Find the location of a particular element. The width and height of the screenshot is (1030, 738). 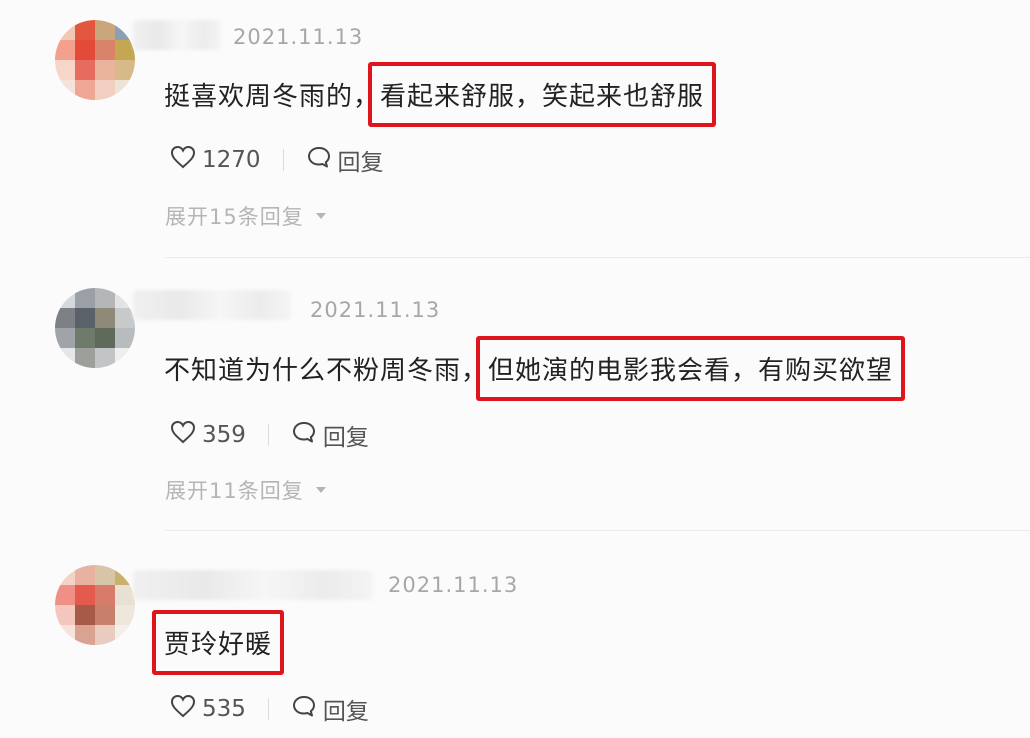

like-count: 535 is located at coordinates (224, 709).